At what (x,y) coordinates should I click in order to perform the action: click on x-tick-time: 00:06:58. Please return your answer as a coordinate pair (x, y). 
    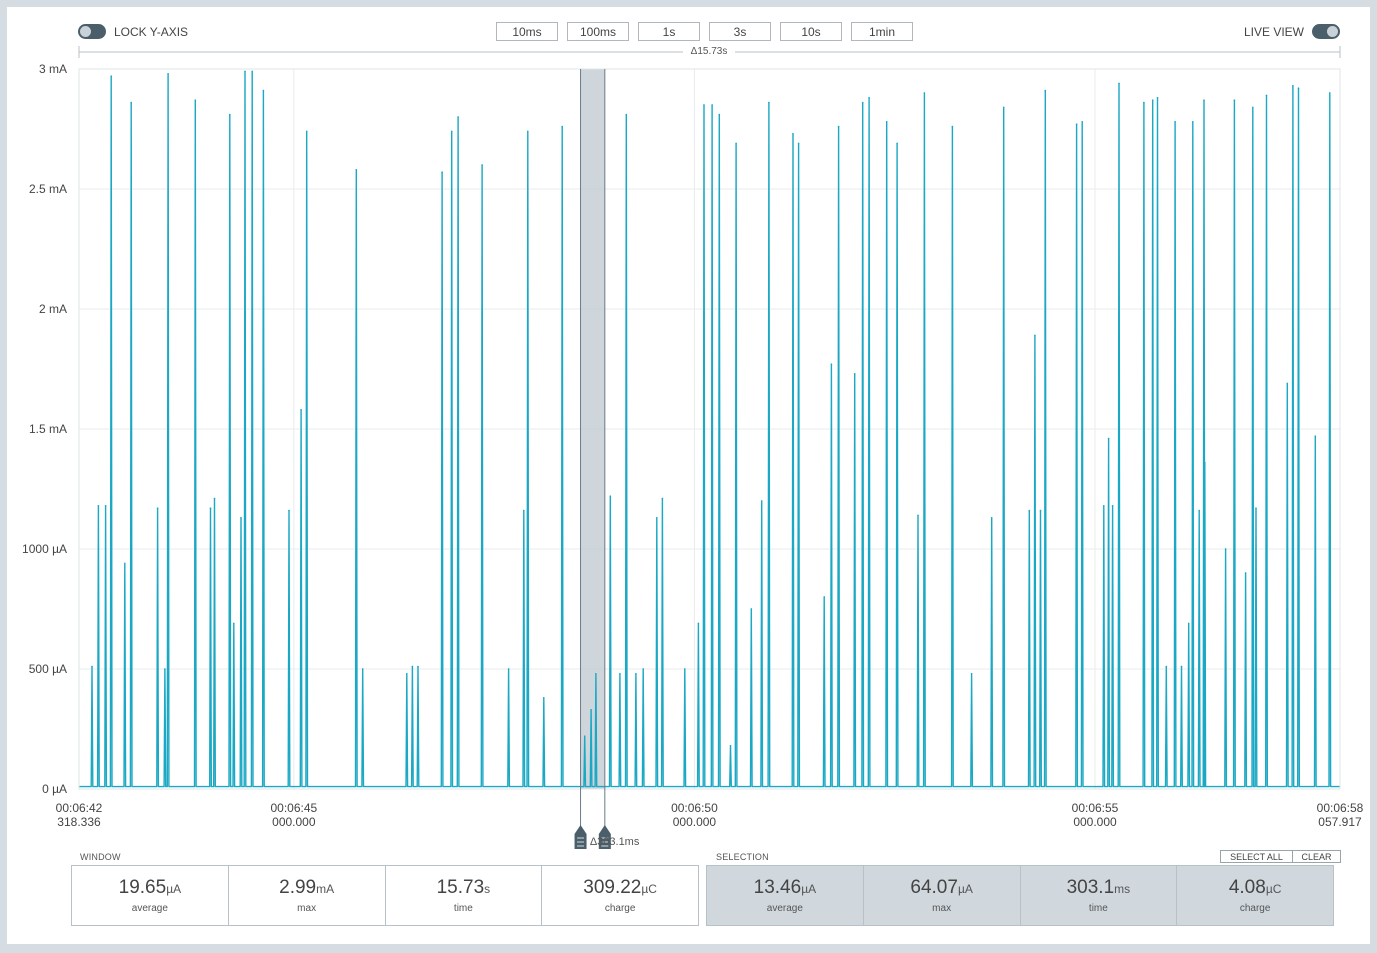
    Looking at the image, I should click on (1340, 808).